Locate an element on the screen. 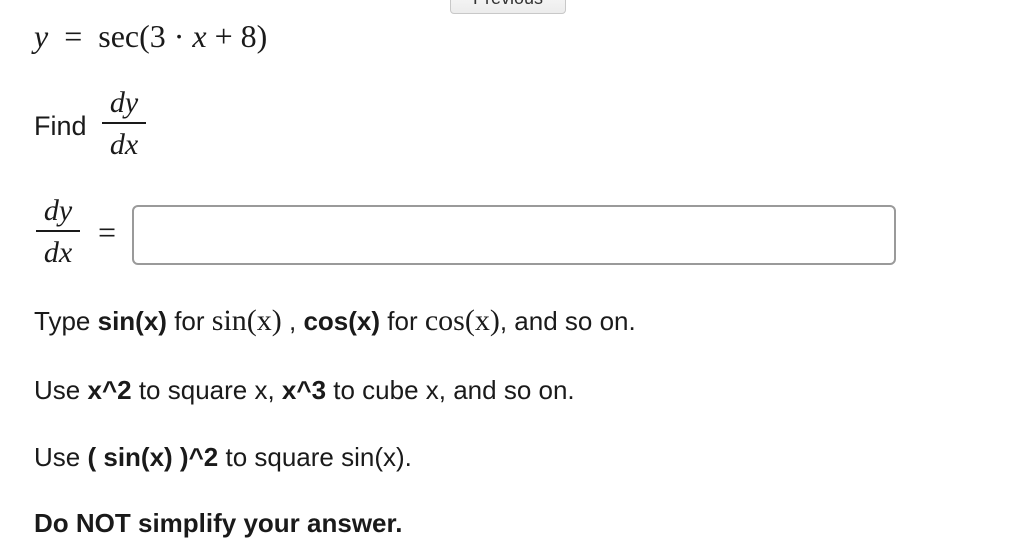 This screenshot has height=541, width=1030. answer-input is located at coordinates (514, 235).